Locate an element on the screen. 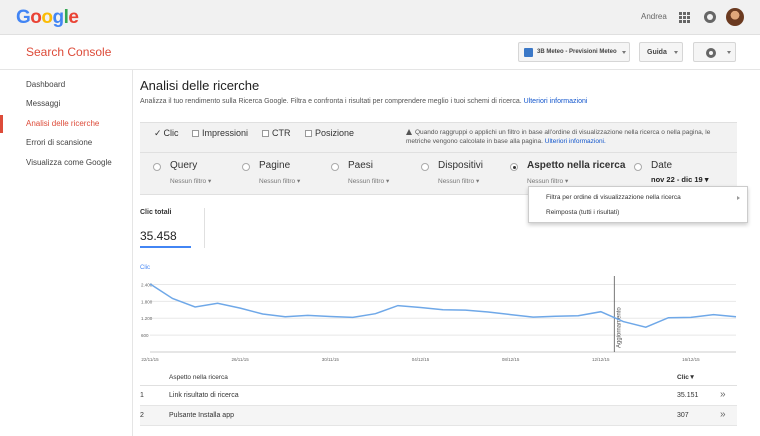 The width and height of the screenshot is (760, 436). sidebar-item-messages: Messaggi is located at coordinates (66, 104).